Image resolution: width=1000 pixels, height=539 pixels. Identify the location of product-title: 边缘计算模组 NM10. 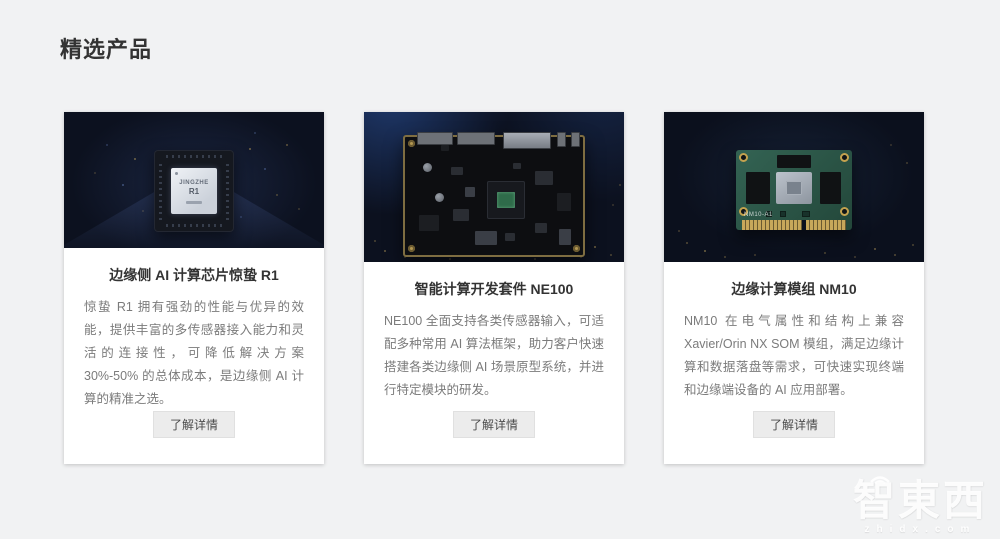
(794, 289).